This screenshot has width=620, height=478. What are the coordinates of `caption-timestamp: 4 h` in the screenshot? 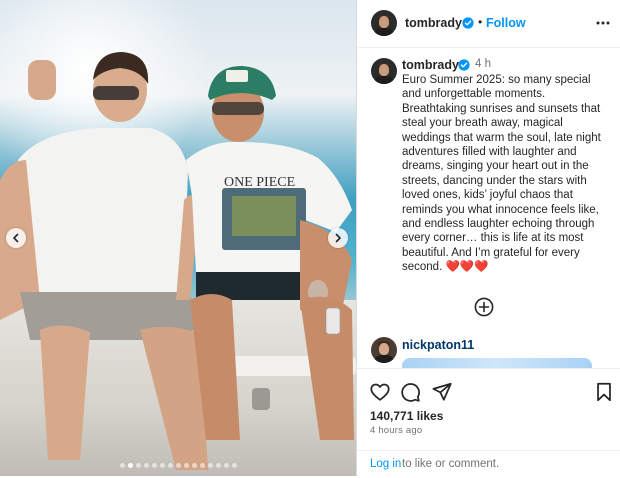 It's located at (483, 64).